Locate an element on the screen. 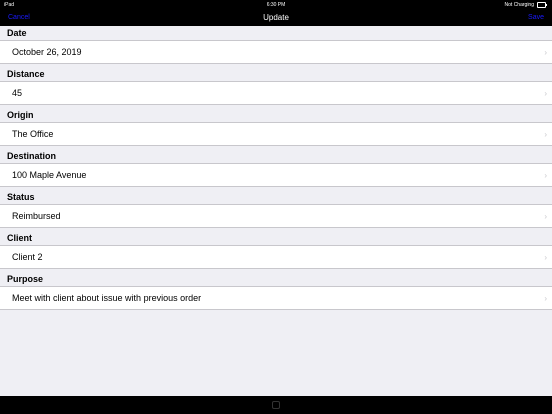 The width and height of the screenshot is (552, 414). section-header-date: Date is located at coordinates (276, 33).